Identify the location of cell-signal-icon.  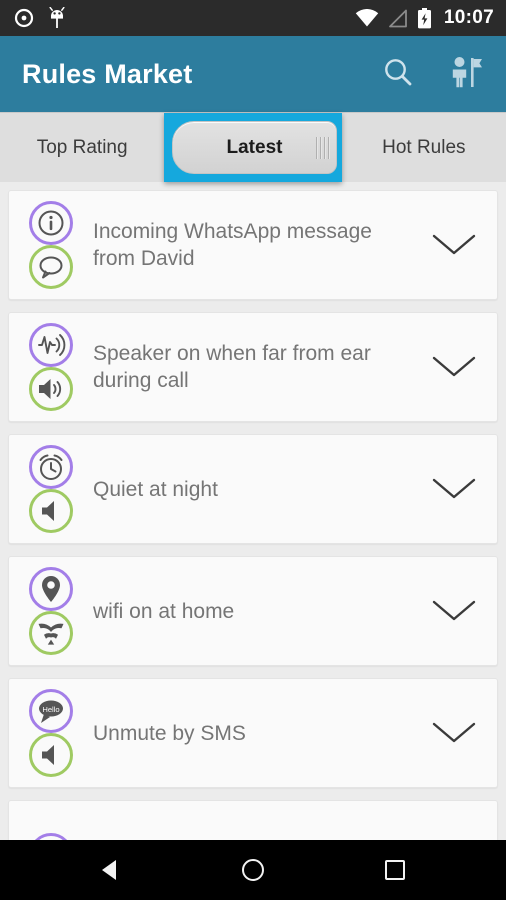
(398, 18).